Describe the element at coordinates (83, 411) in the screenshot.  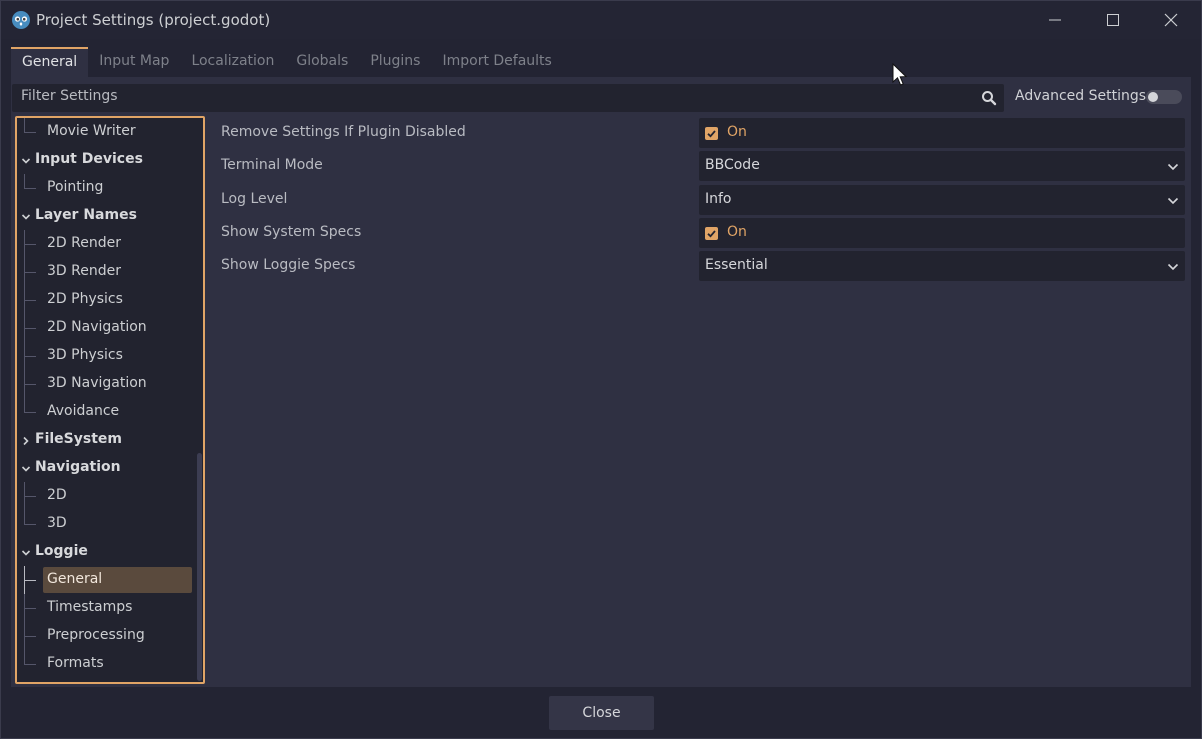
I see `tree-item-label: Avoidance` at that location.